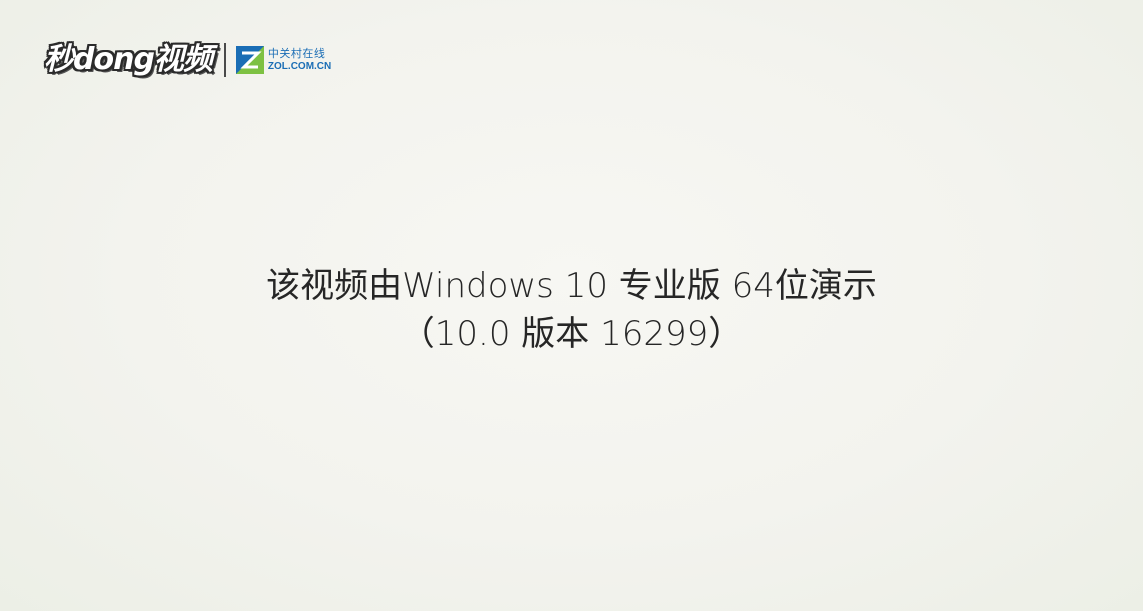 The height and width of the screenshot is (611, 1143). I want to click on caption-line-2: （10.0 版本 16299）, so click(571, 334).